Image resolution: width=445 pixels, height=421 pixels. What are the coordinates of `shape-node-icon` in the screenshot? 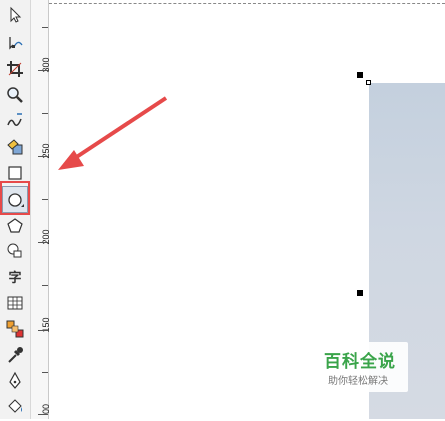 It's located at (16, 43).